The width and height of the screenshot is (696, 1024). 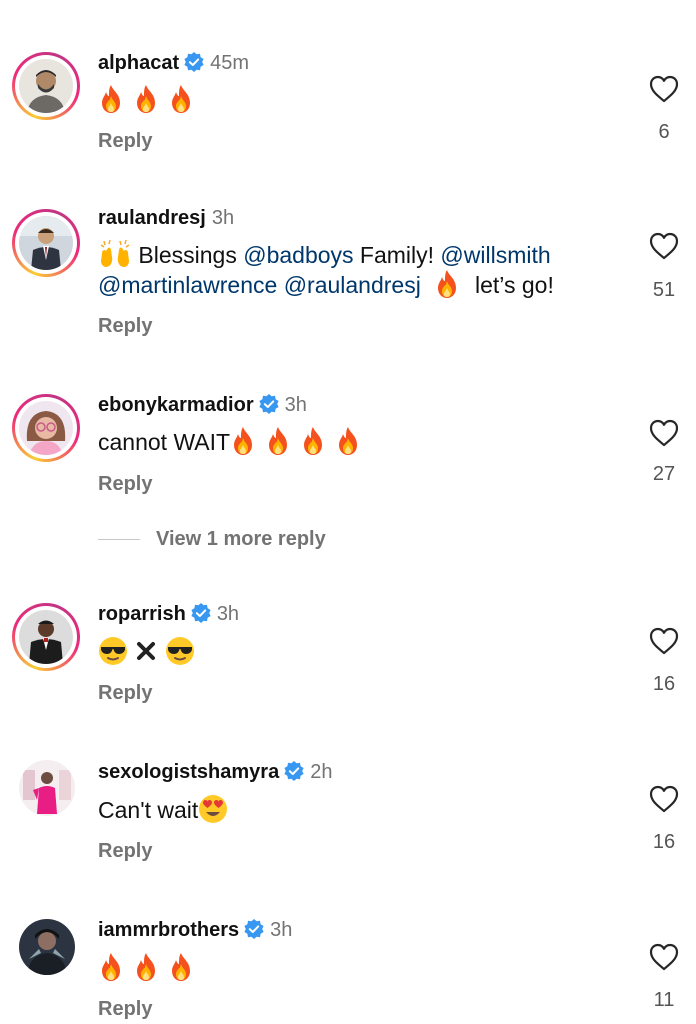 I want to click on view-more-replies-button: View 1 more reply, so click(x=212, y=539).